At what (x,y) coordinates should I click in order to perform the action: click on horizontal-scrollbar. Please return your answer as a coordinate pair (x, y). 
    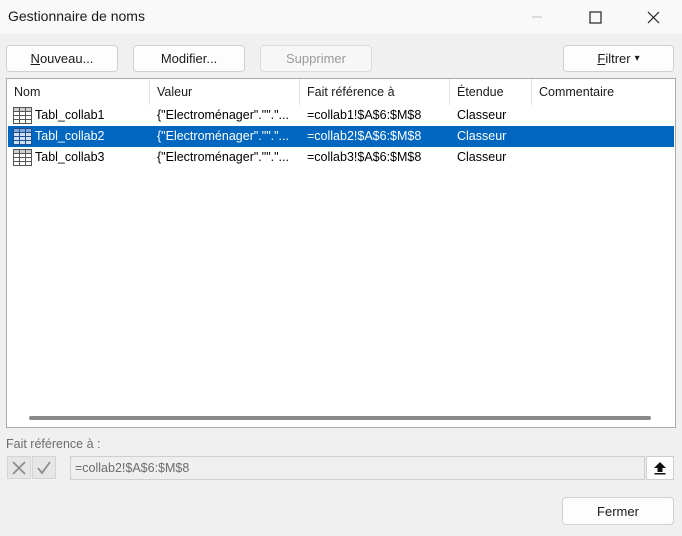
    Looking at the image, I should click on (340, 418).